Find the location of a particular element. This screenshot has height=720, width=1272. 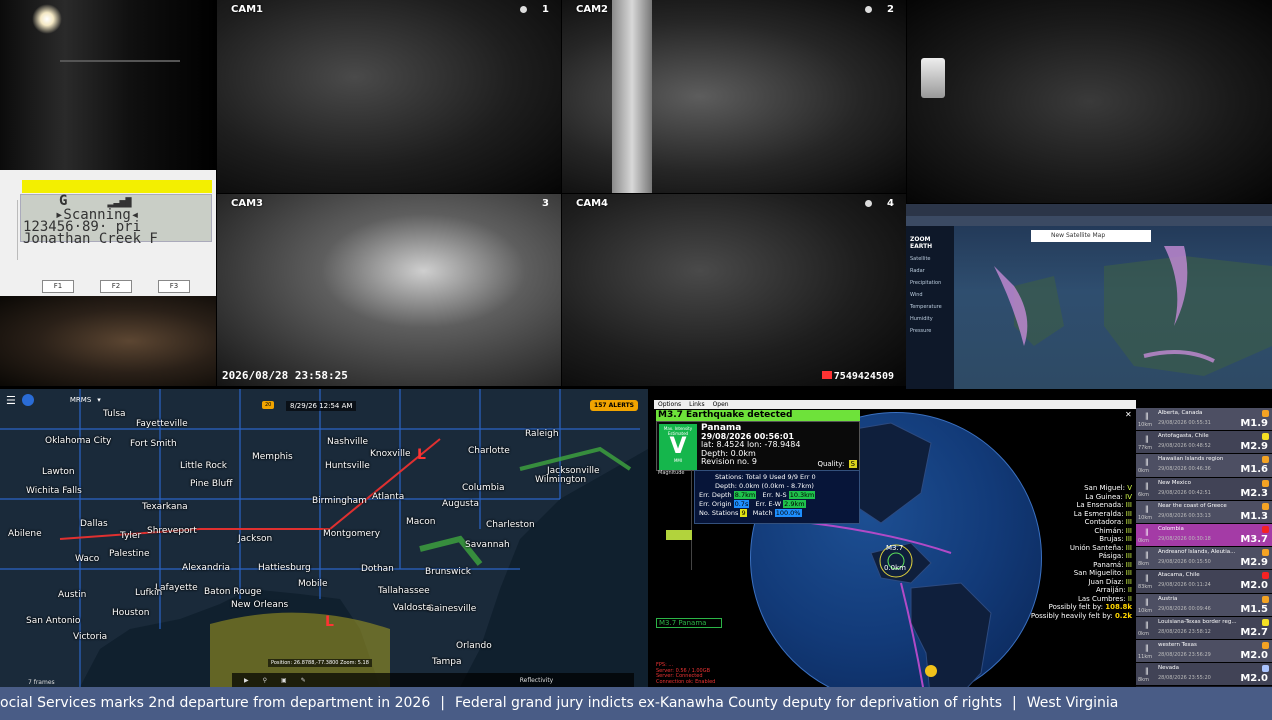

city-label: Charleston is located at coordinates (510, 525).